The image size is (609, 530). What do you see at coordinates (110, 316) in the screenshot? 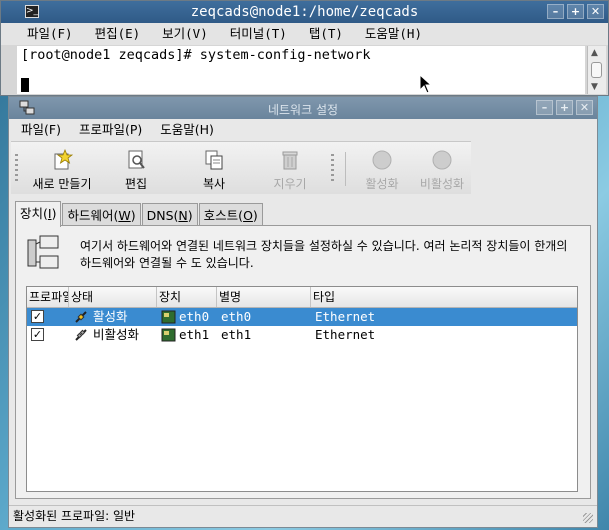
I see `row-status: 활성화` at bounding box center [110, 316].